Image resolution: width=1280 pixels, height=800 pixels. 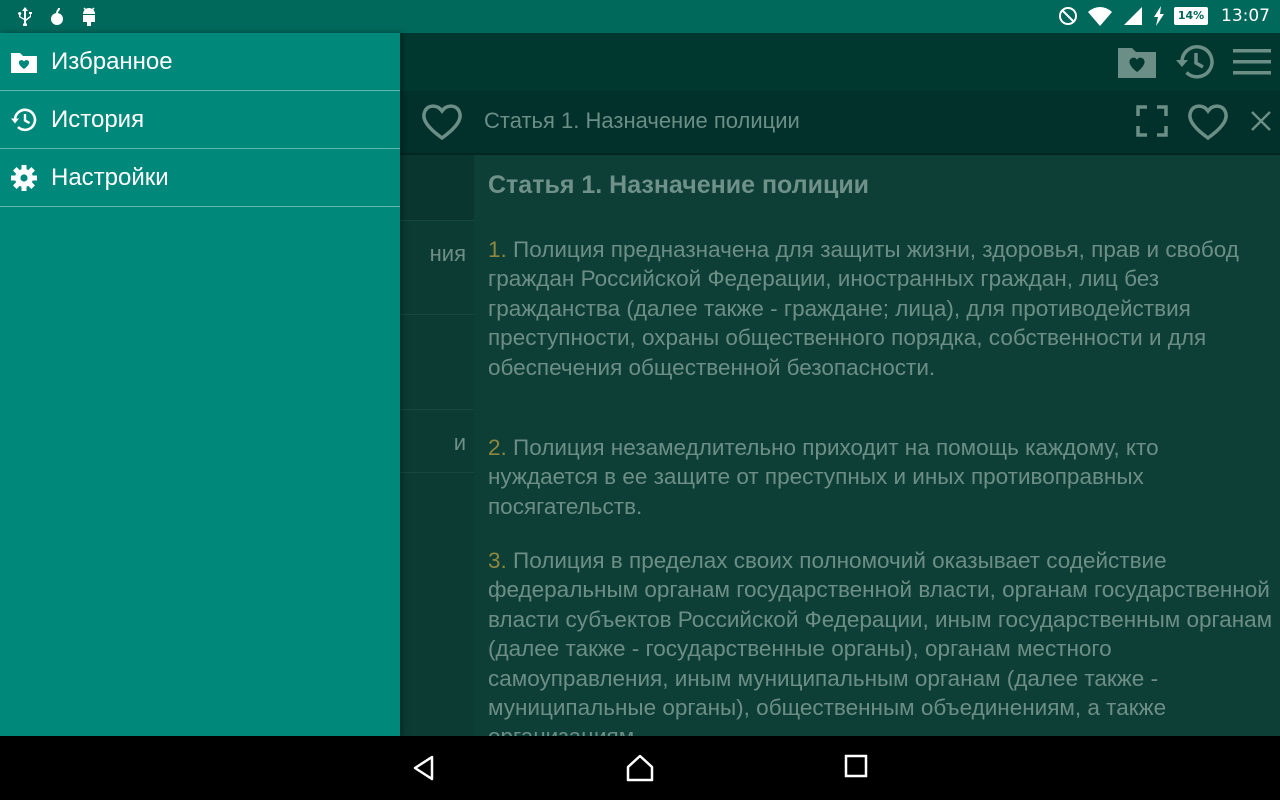 What do you see at coordinates (442, 121) in the screenshot?
I see `heart-outline-icon` at bounding box center [442, 121].